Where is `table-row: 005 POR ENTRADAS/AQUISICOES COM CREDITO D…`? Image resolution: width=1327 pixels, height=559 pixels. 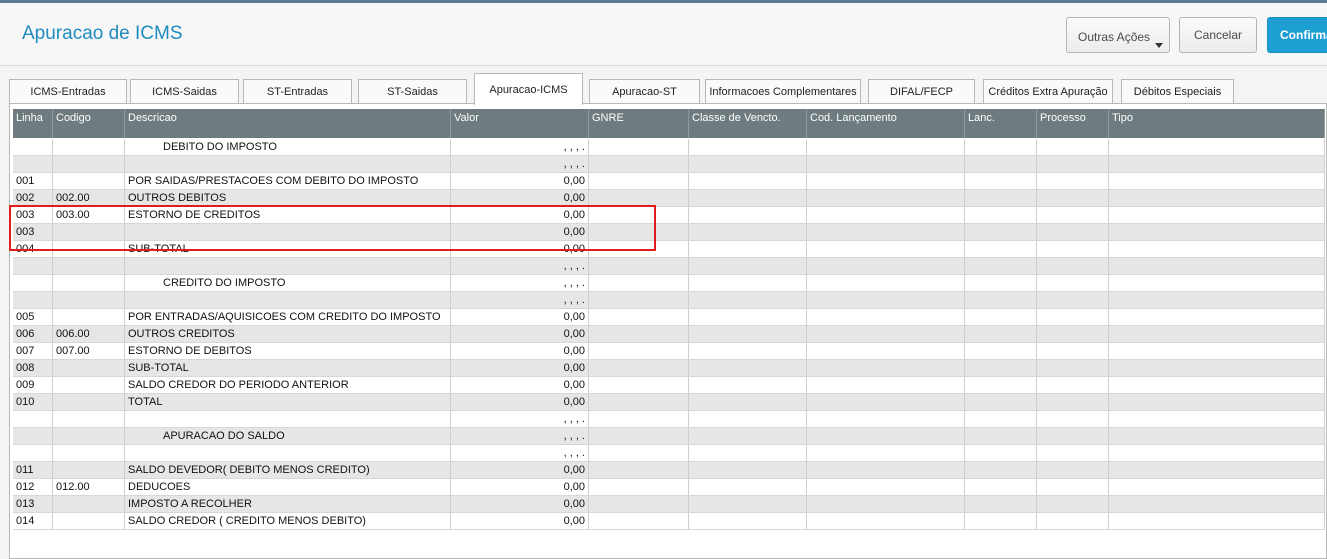 table-row: 005 POR ENTRADAS/AQUISICOES COM CREDITO D… is located at coordinates (669, 317).